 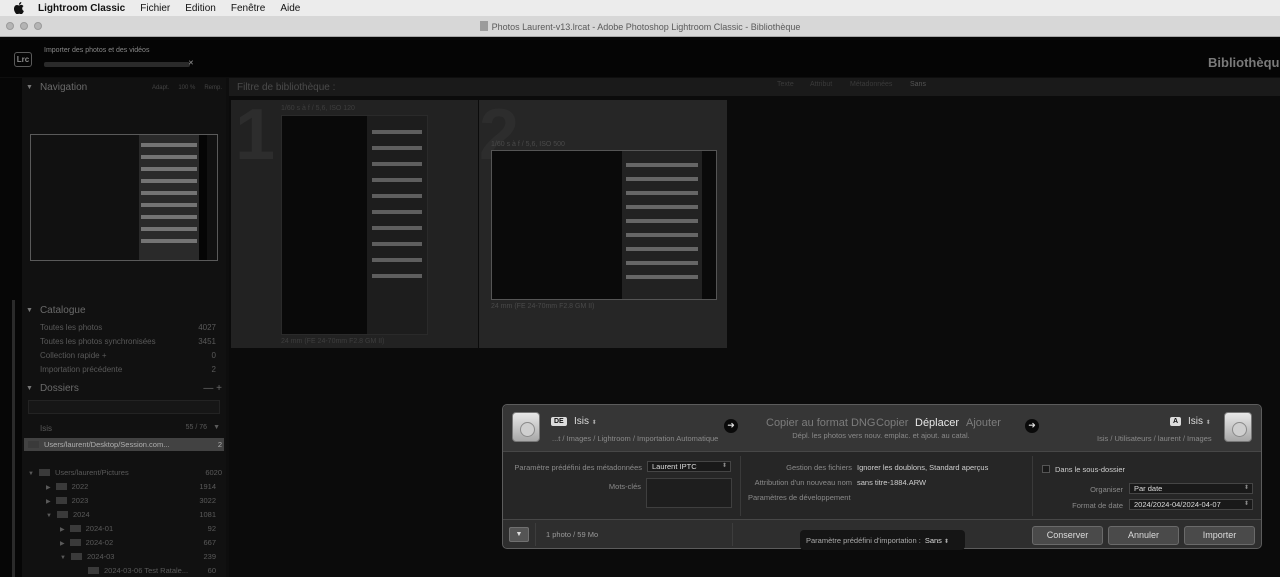 What do you see at coordinates (918, 84) in the screenshot?
I see `filter-none: Sans` at bounding box center [918, 84].